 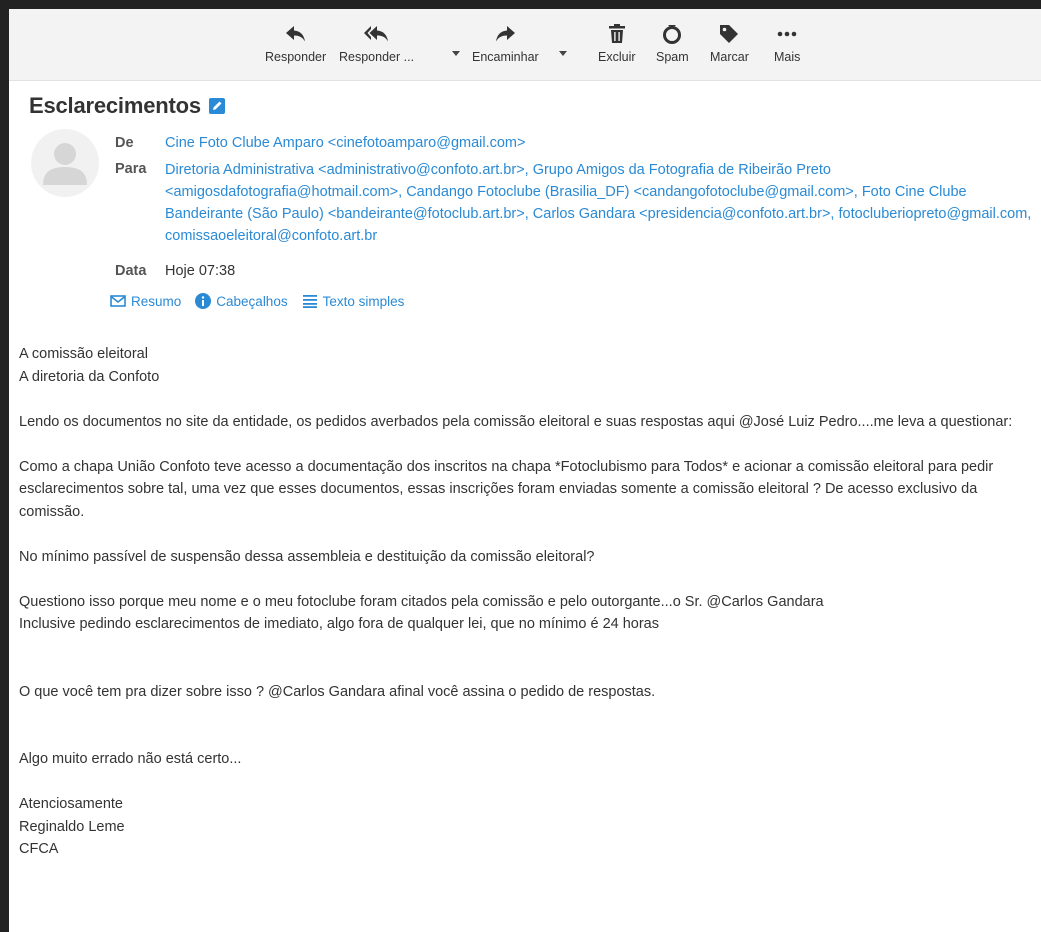 What do you see at coordinates (787, 34) in the screenshot?
I see `more-icon` at bounding box center [787, 34].